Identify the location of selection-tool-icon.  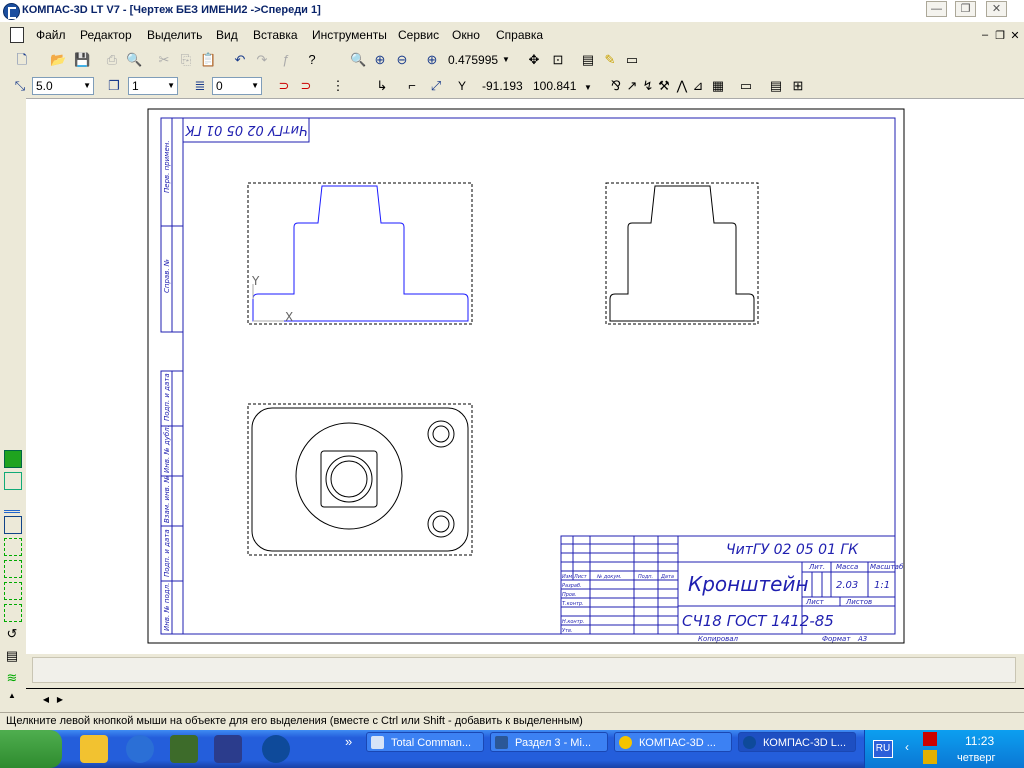
(13, 591).